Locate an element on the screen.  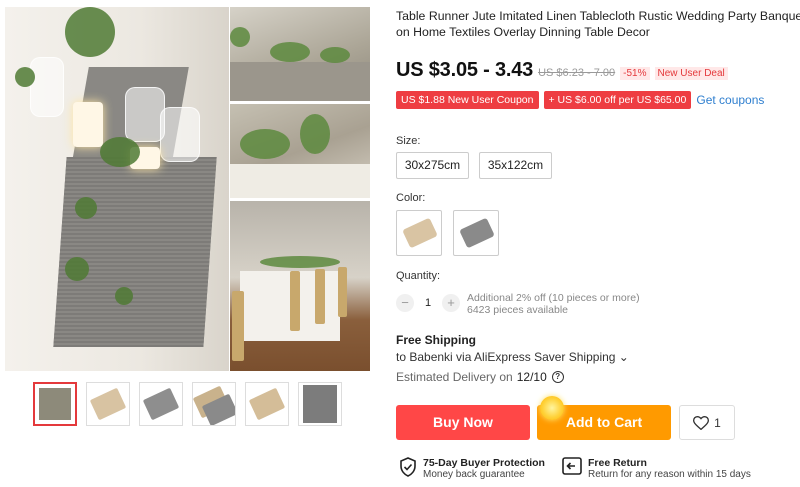
table-runner-graphic is located at coordinates (135, 252).